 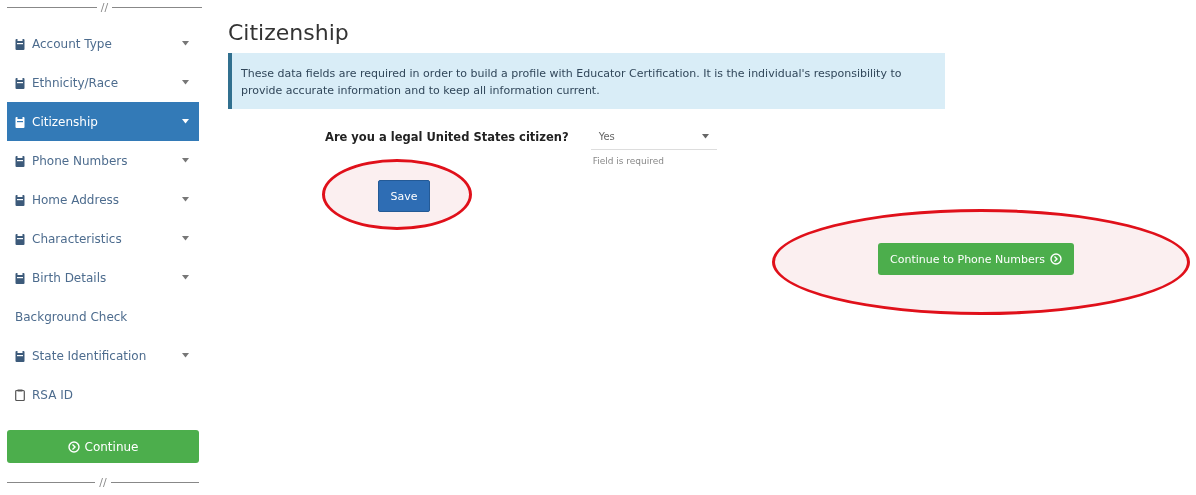 I want to click on sidebar-item: Home Address, so click(x=103, y=199).